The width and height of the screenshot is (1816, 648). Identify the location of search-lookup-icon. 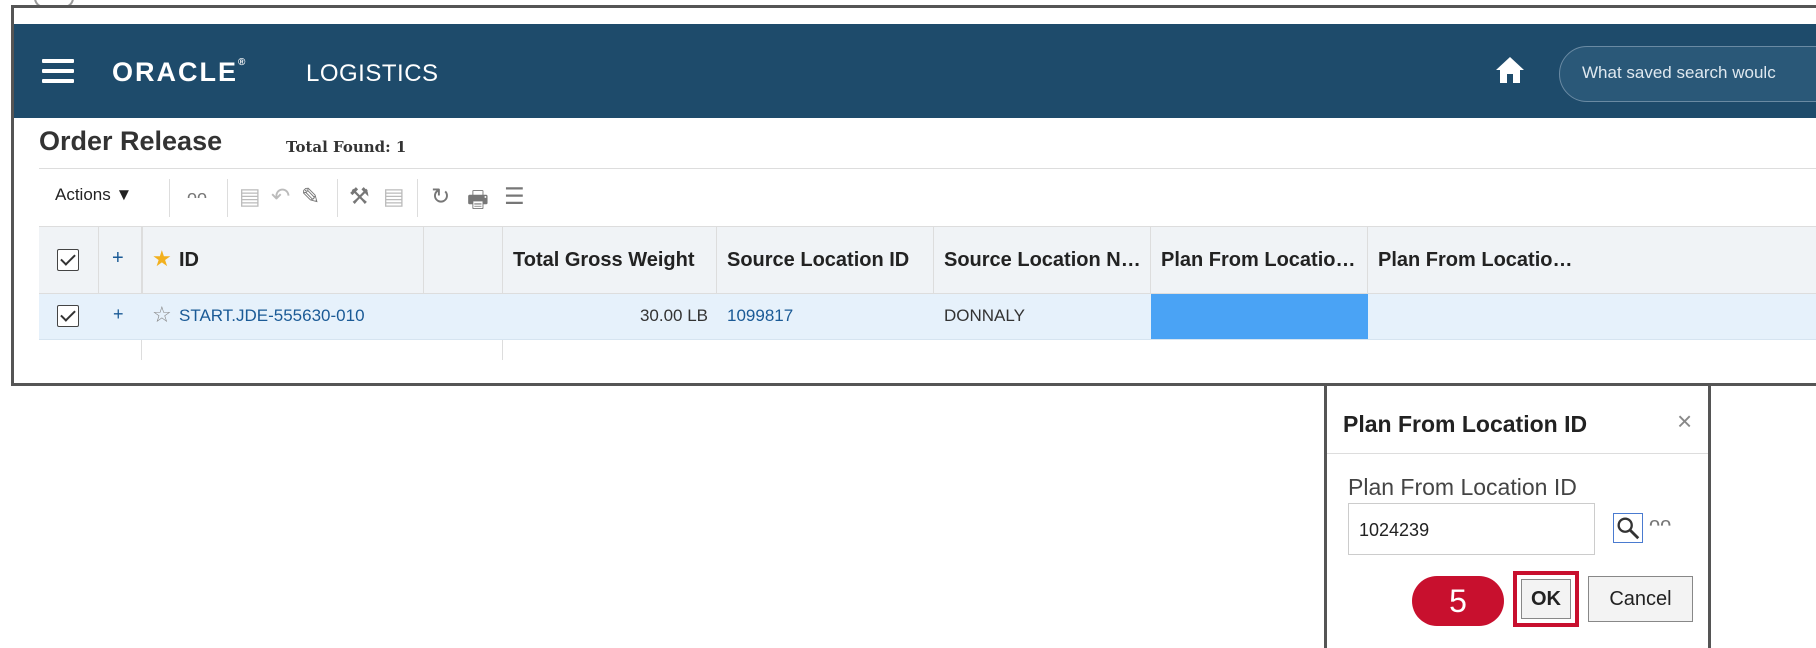
(1628, 528).